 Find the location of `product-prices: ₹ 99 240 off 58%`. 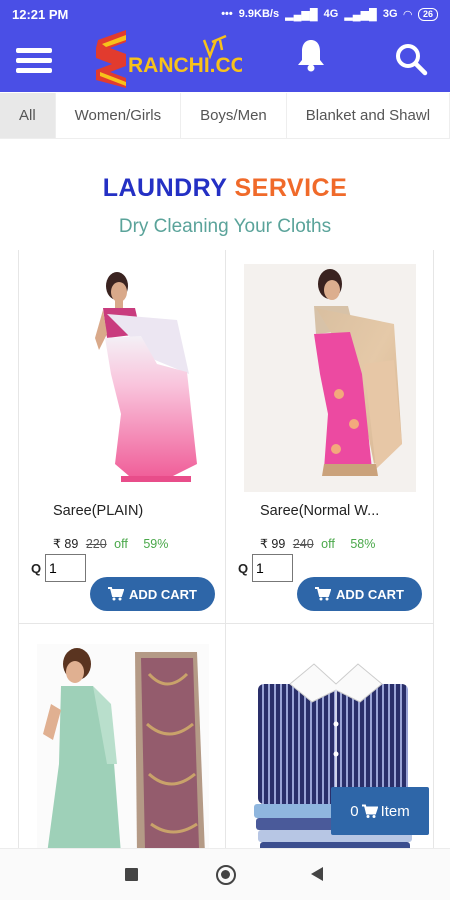

product-prices: ₹ 99 240 off 58% is located at coordinates (317, 543).